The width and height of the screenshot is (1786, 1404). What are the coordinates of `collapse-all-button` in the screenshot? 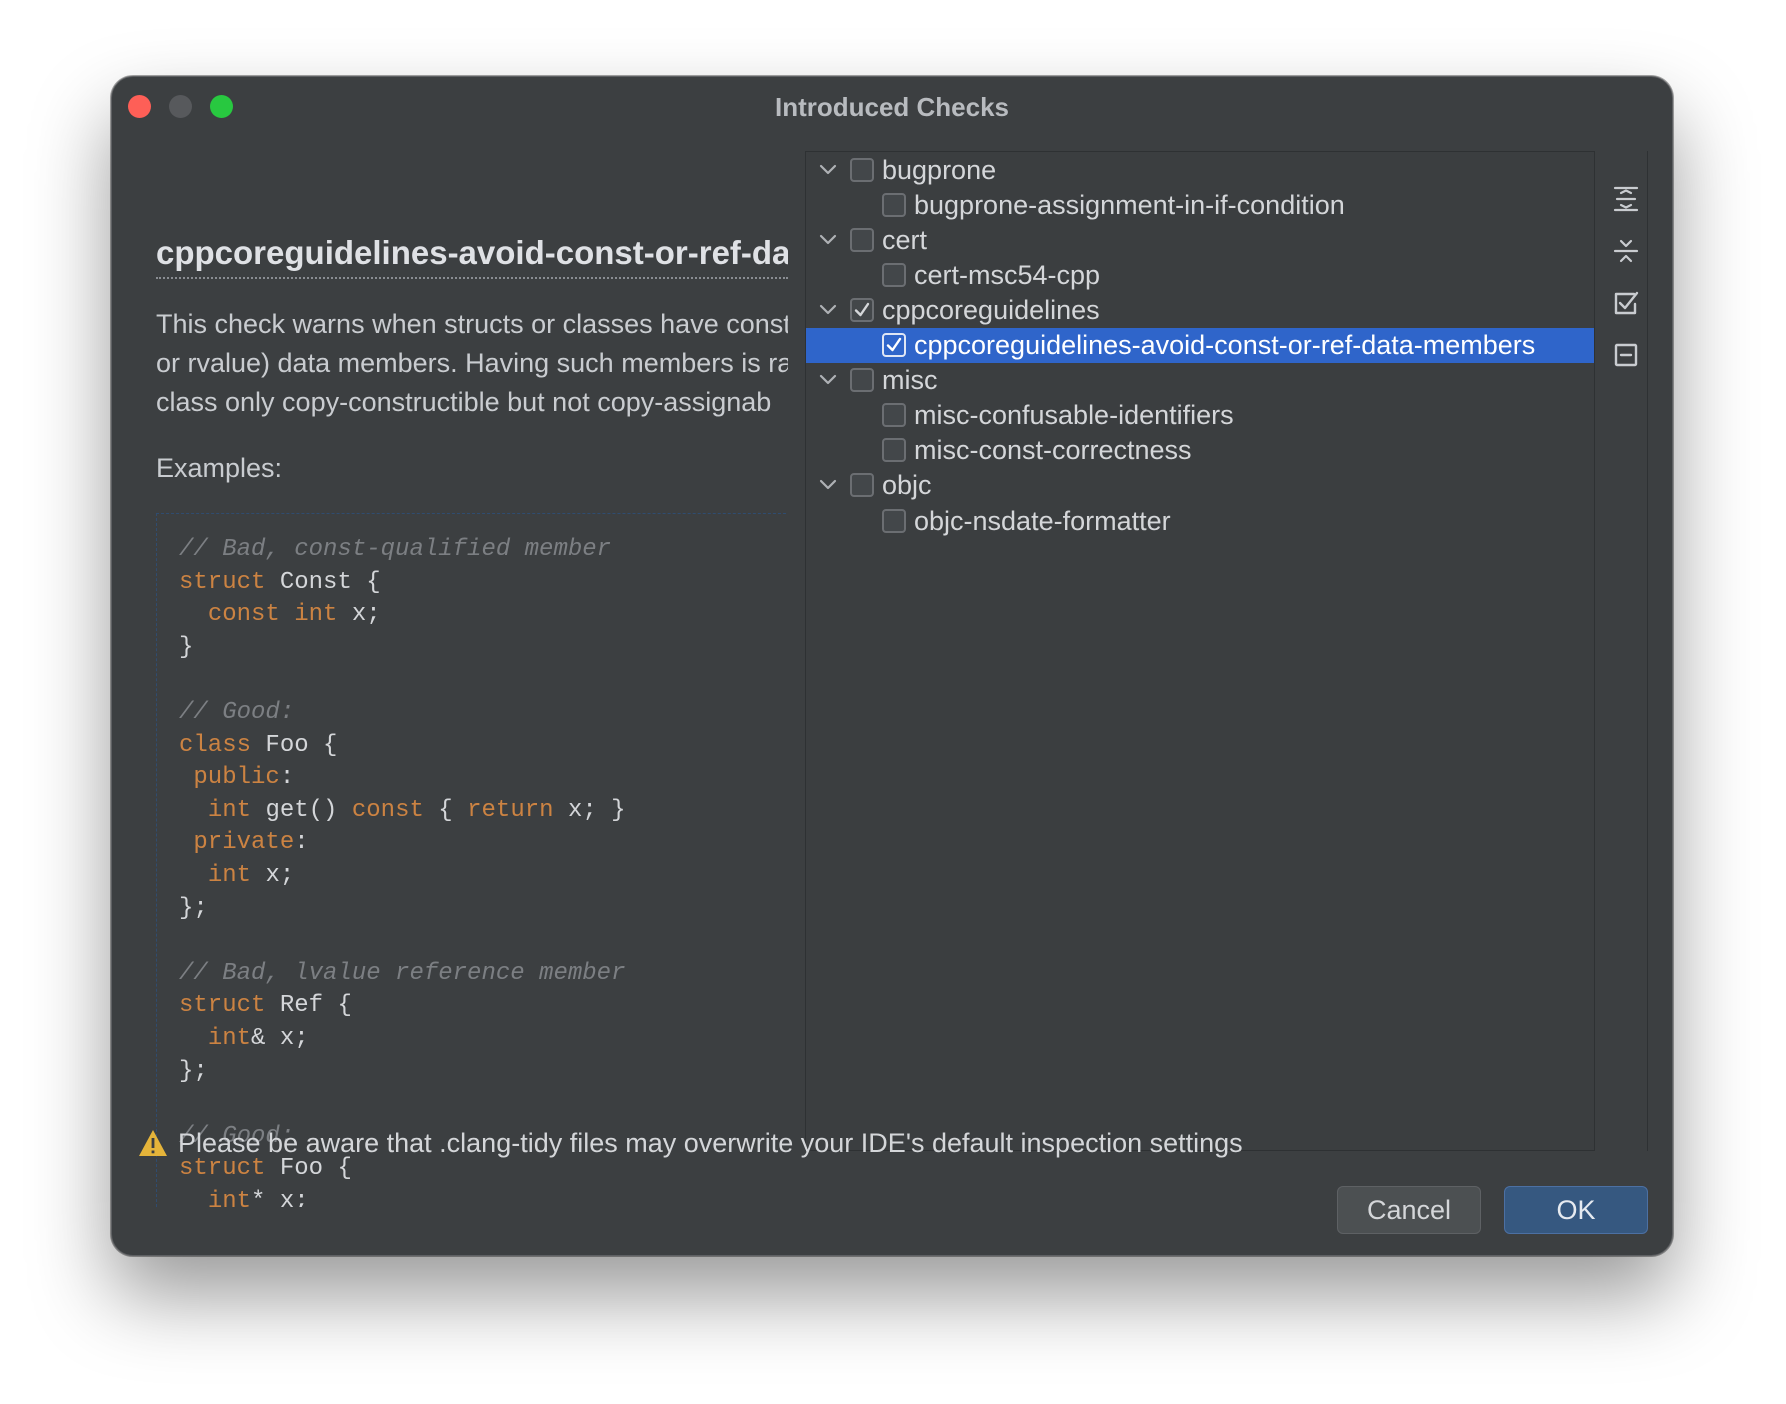 It's located at (1626, 251).